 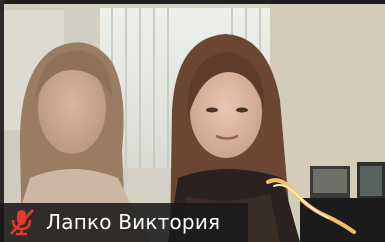 I want to click on mic-muted-icon, so click(x=22, y=222).